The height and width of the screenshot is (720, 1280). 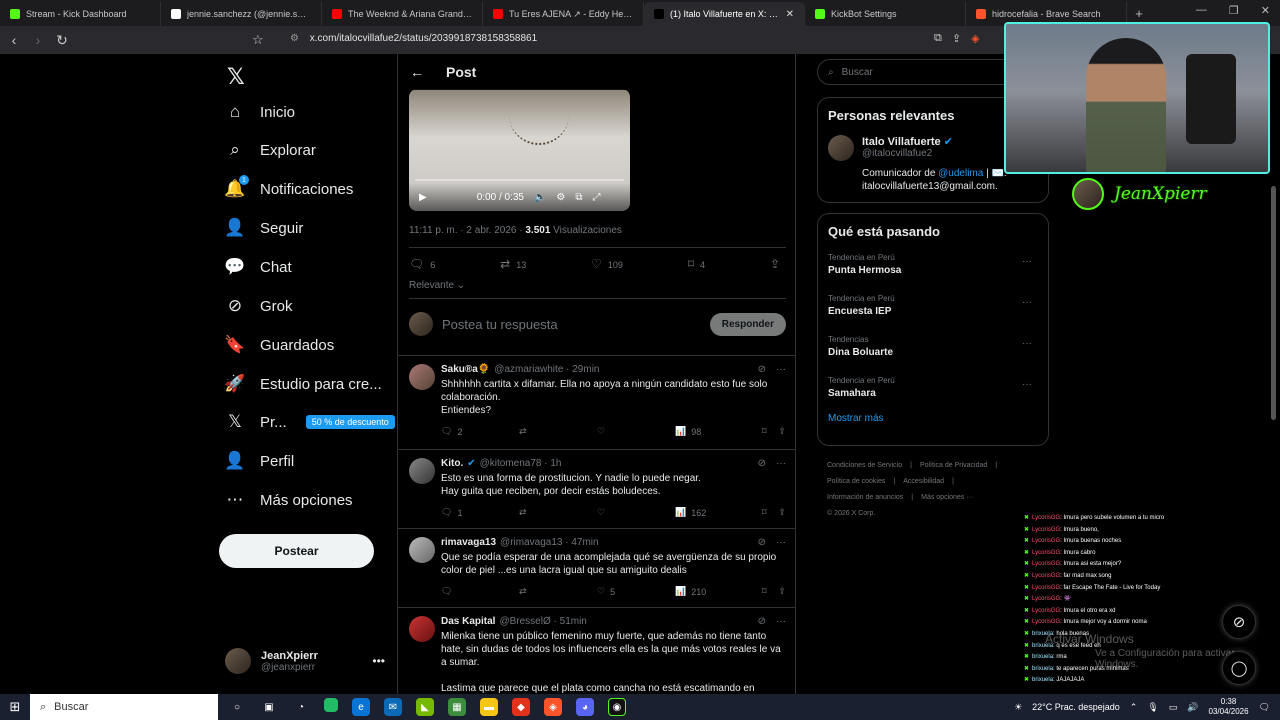 What do you see at coordinates (597, 197) in the screenshot?
I see `fullscreen-icon: ⤢` at bounding box center [597, 197].